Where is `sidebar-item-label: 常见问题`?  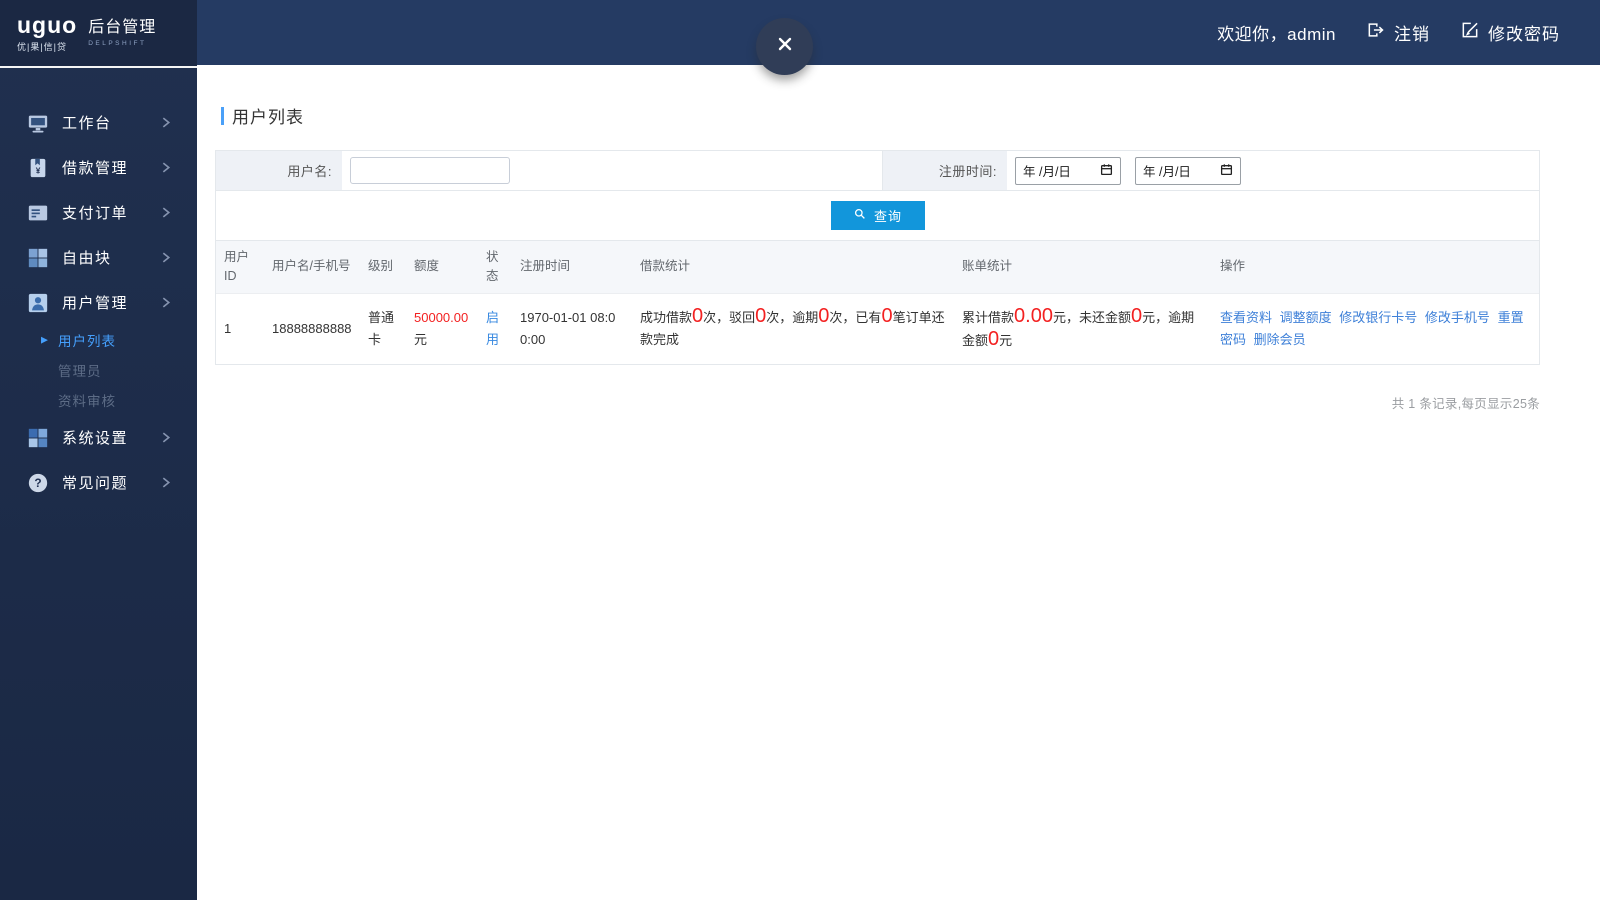
sidebar-item-label: 常见问题 is located at coordinates (95, 483).